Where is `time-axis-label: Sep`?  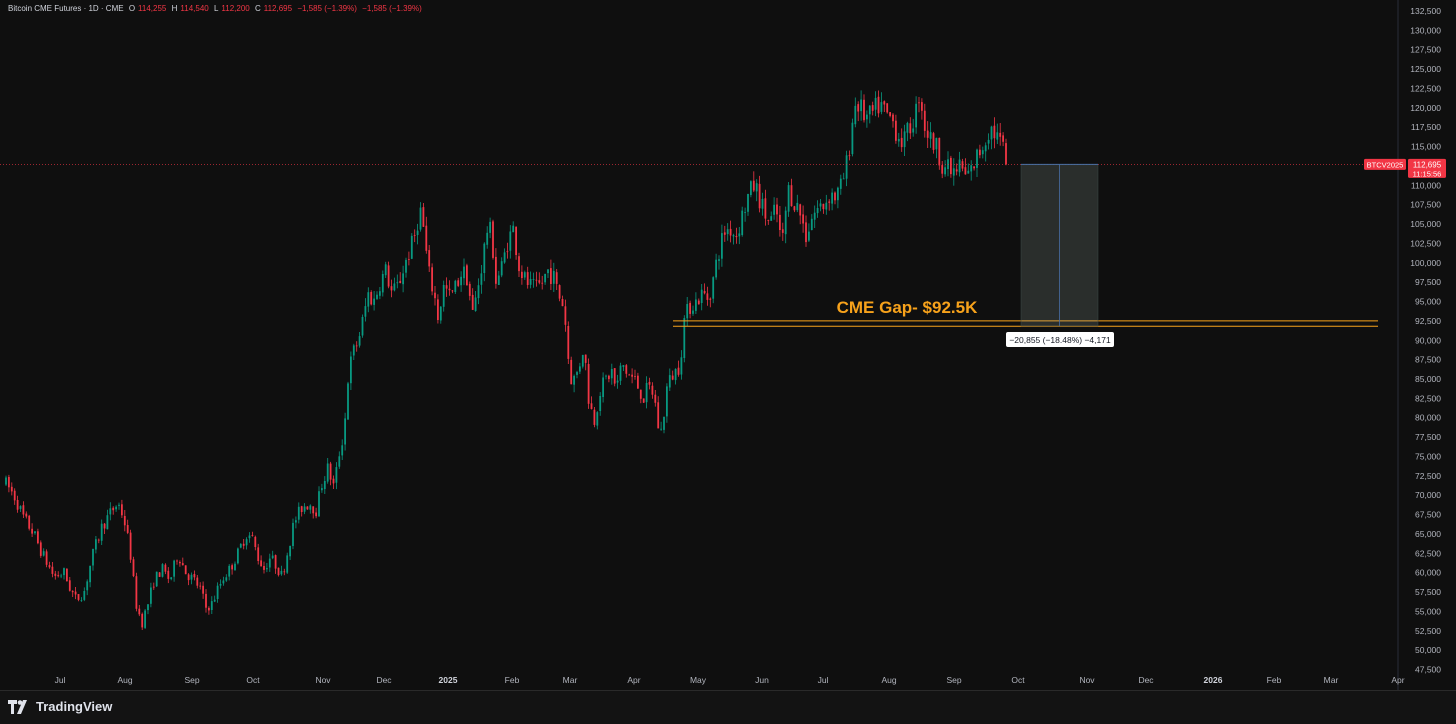
time-axis-label: Sep is located at coordinates (191, 680).